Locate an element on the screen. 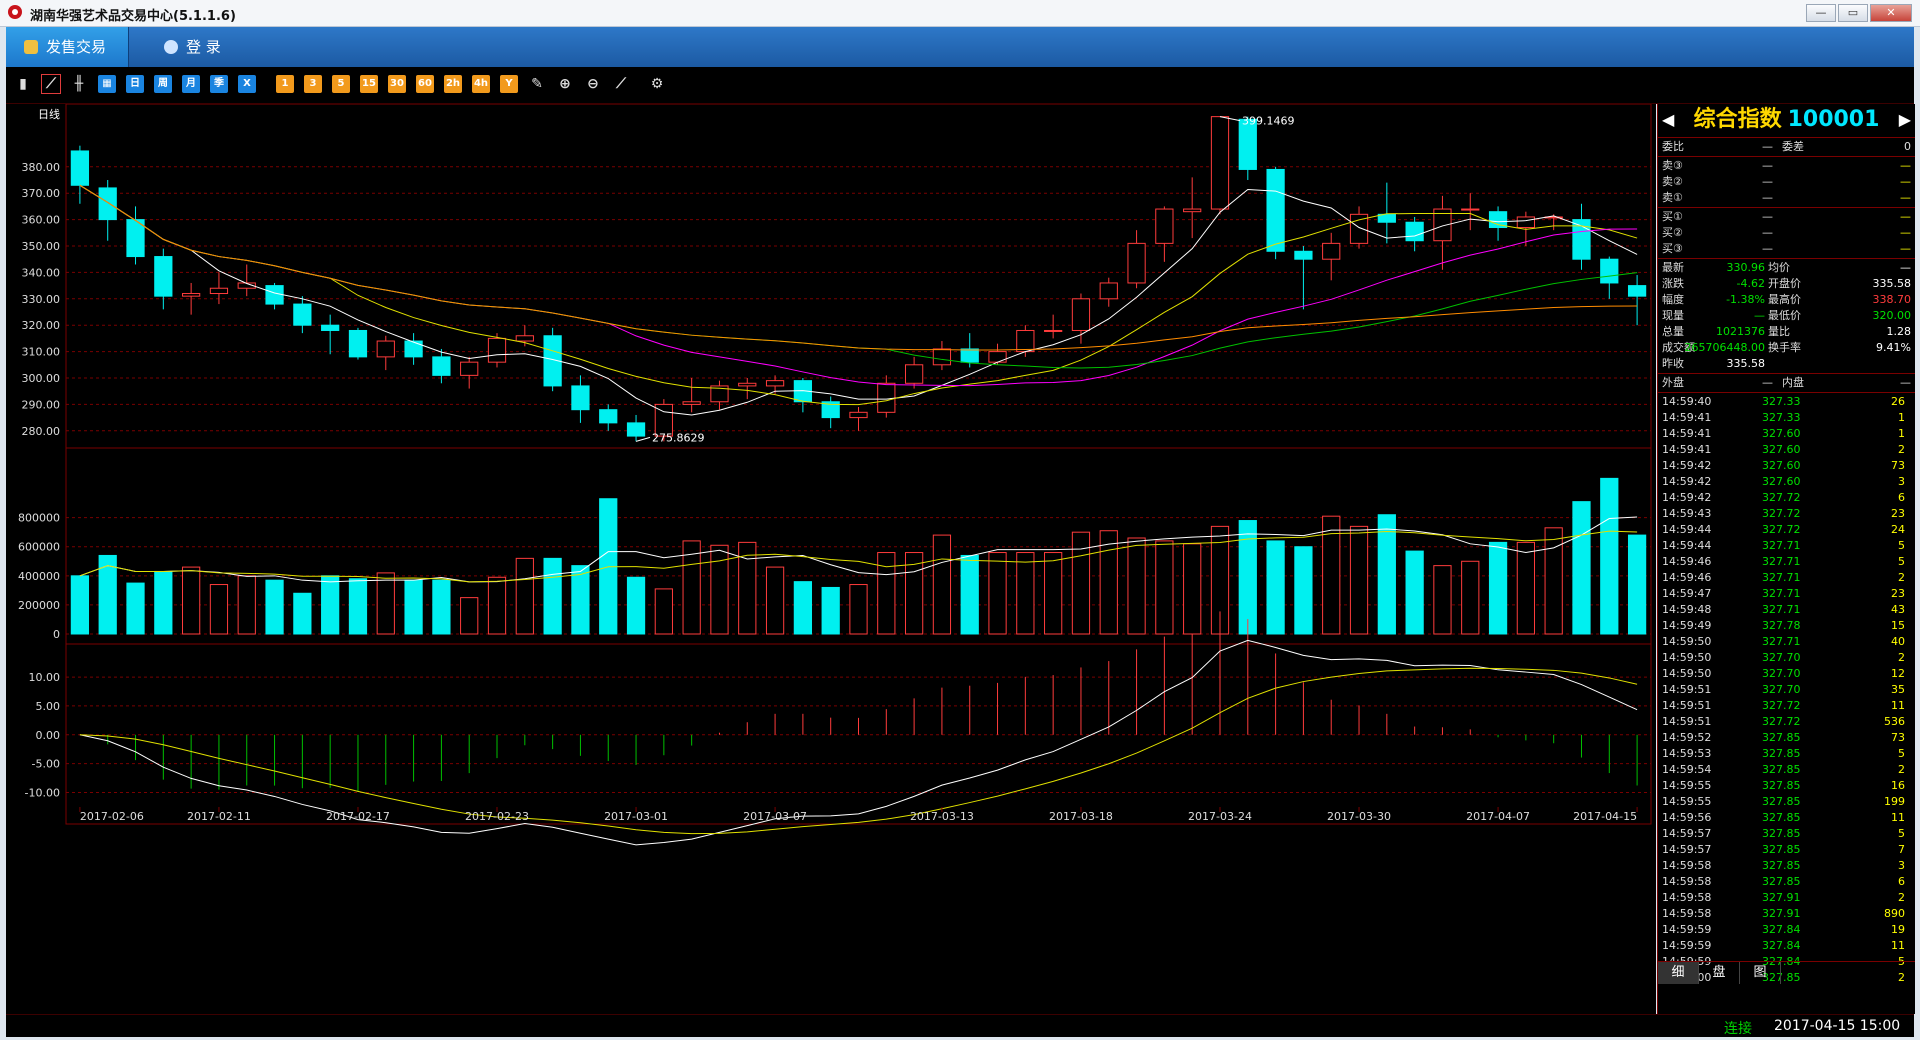 The height and width of the screenshot is (1040, 1920). tick-time: 14:59:41 is located at coordinates (1687, 417).